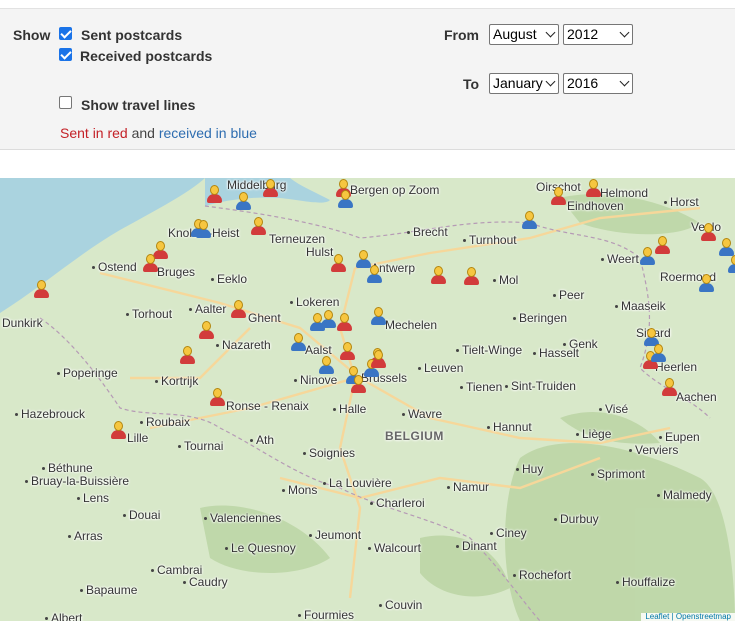 The width and height of the screenshot is (735, 621). What do you see at coordinates (524, 34) in the screenshot?
I see `from-month-select: August` at bounding box center [524, 34].